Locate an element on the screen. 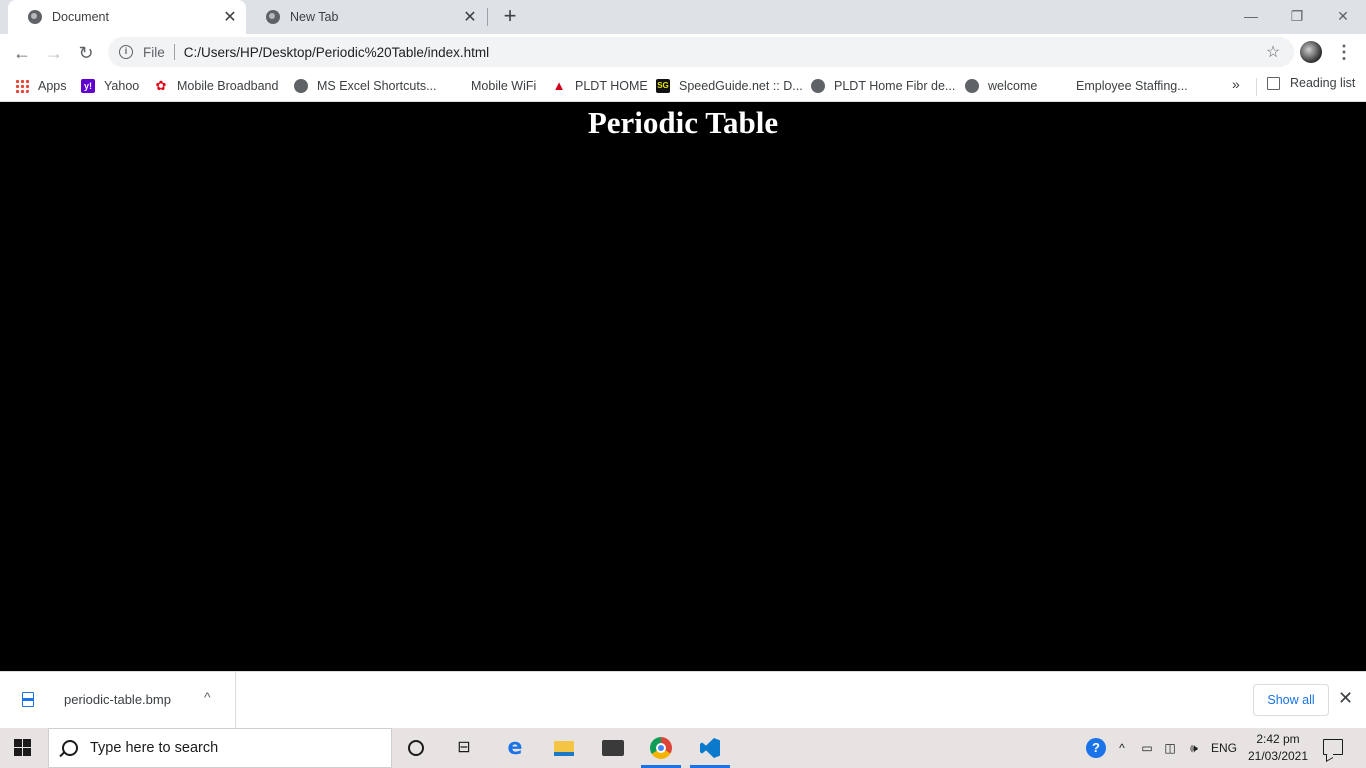 The image size is (1366, 768). reading-list-label: Reading list is located at coordinates (1323, 83).